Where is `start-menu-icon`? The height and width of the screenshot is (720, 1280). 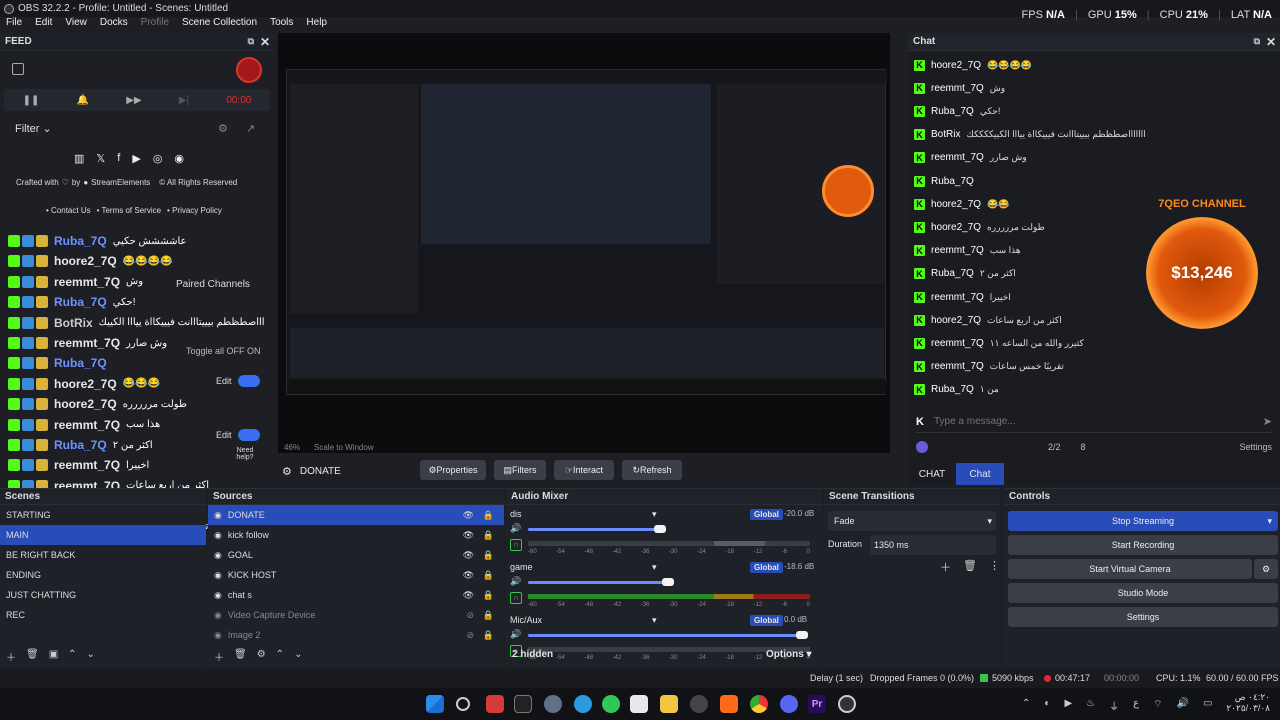
start-menu-icon is located at coordinates (435, 704).